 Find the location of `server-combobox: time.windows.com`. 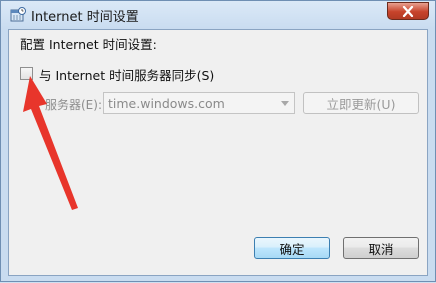

server-combobox: time.windows.com is located at coordinates (199, 103).